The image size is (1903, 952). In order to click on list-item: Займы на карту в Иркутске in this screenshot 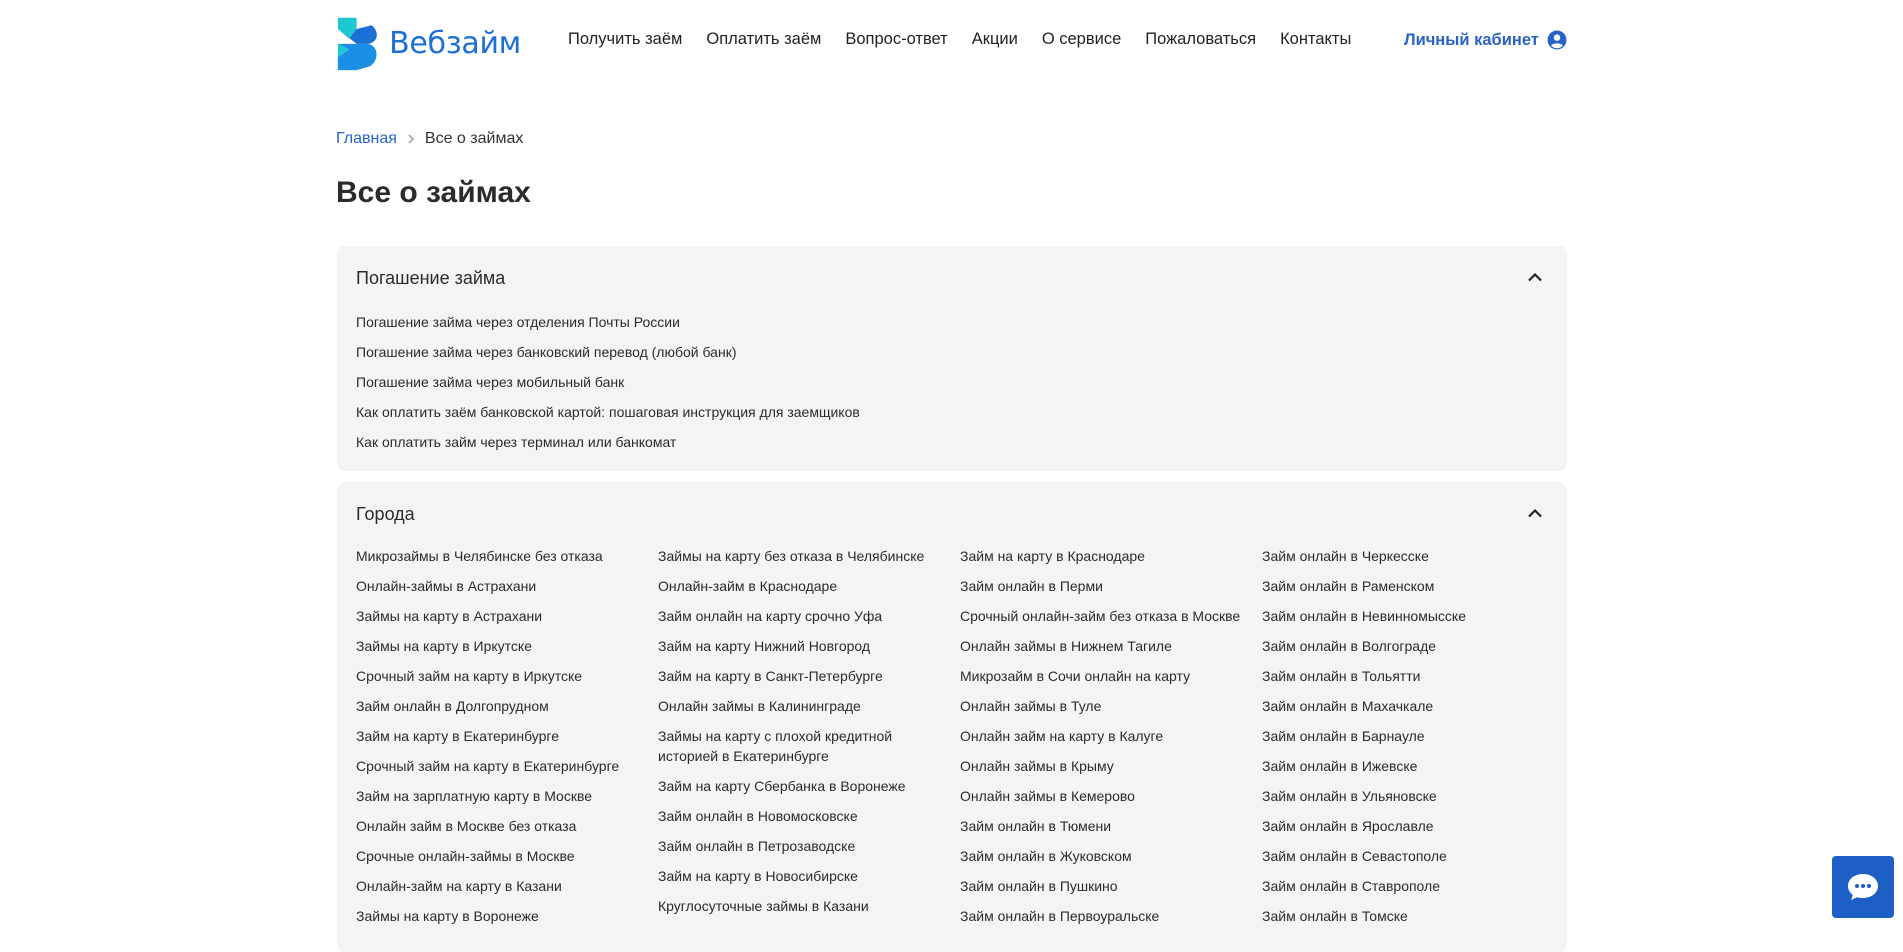, I will do `click(507, 646)`.